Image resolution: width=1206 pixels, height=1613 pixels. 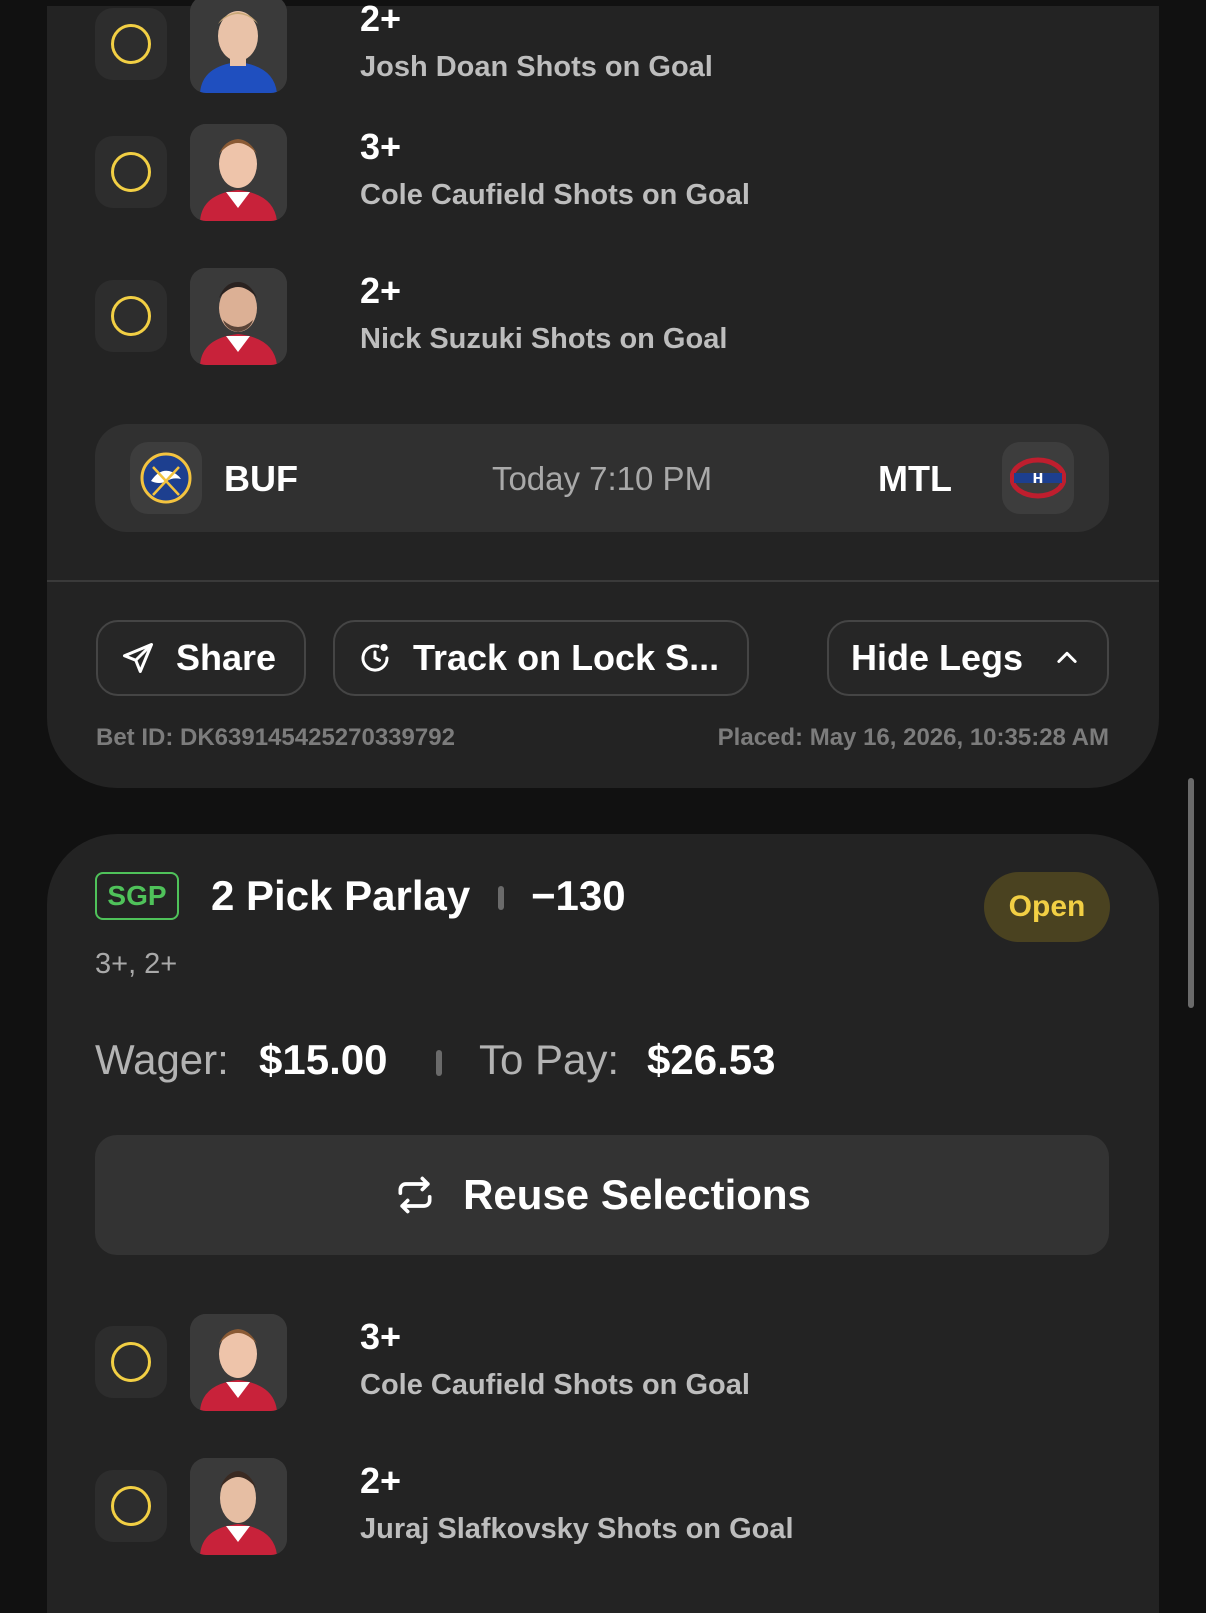 I want to click on wager-label: Wager:, so click(x=162, y=1059).